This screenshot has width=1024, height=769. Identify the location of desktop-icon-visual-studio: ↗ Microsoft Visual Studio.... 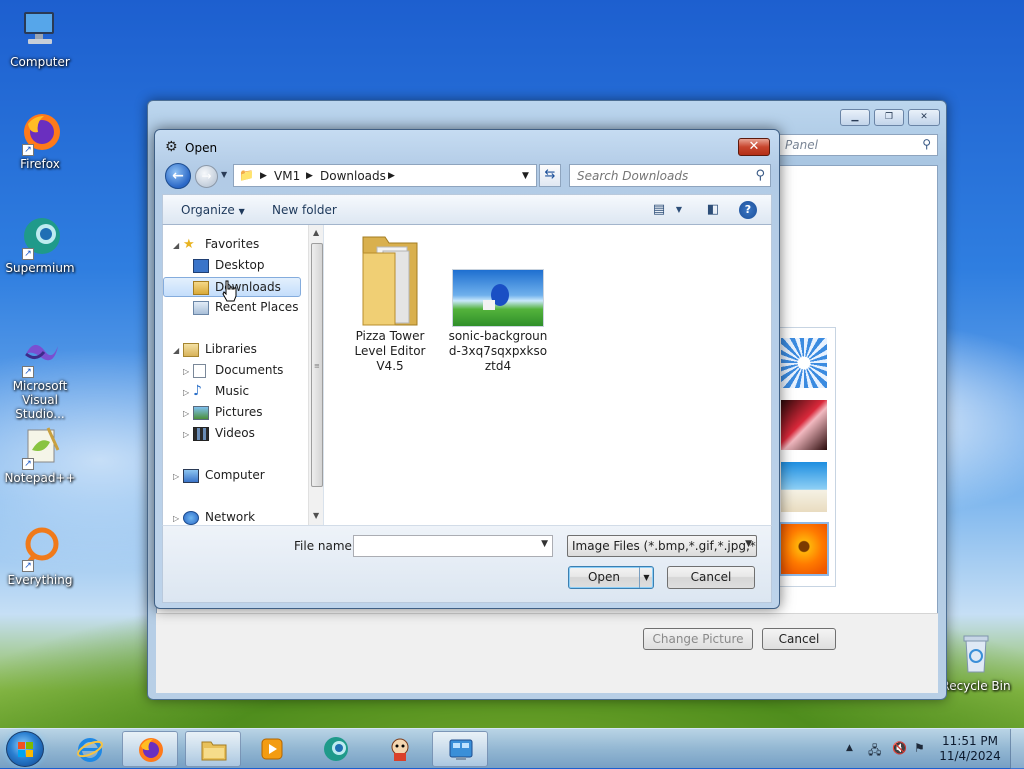
(40, 376).